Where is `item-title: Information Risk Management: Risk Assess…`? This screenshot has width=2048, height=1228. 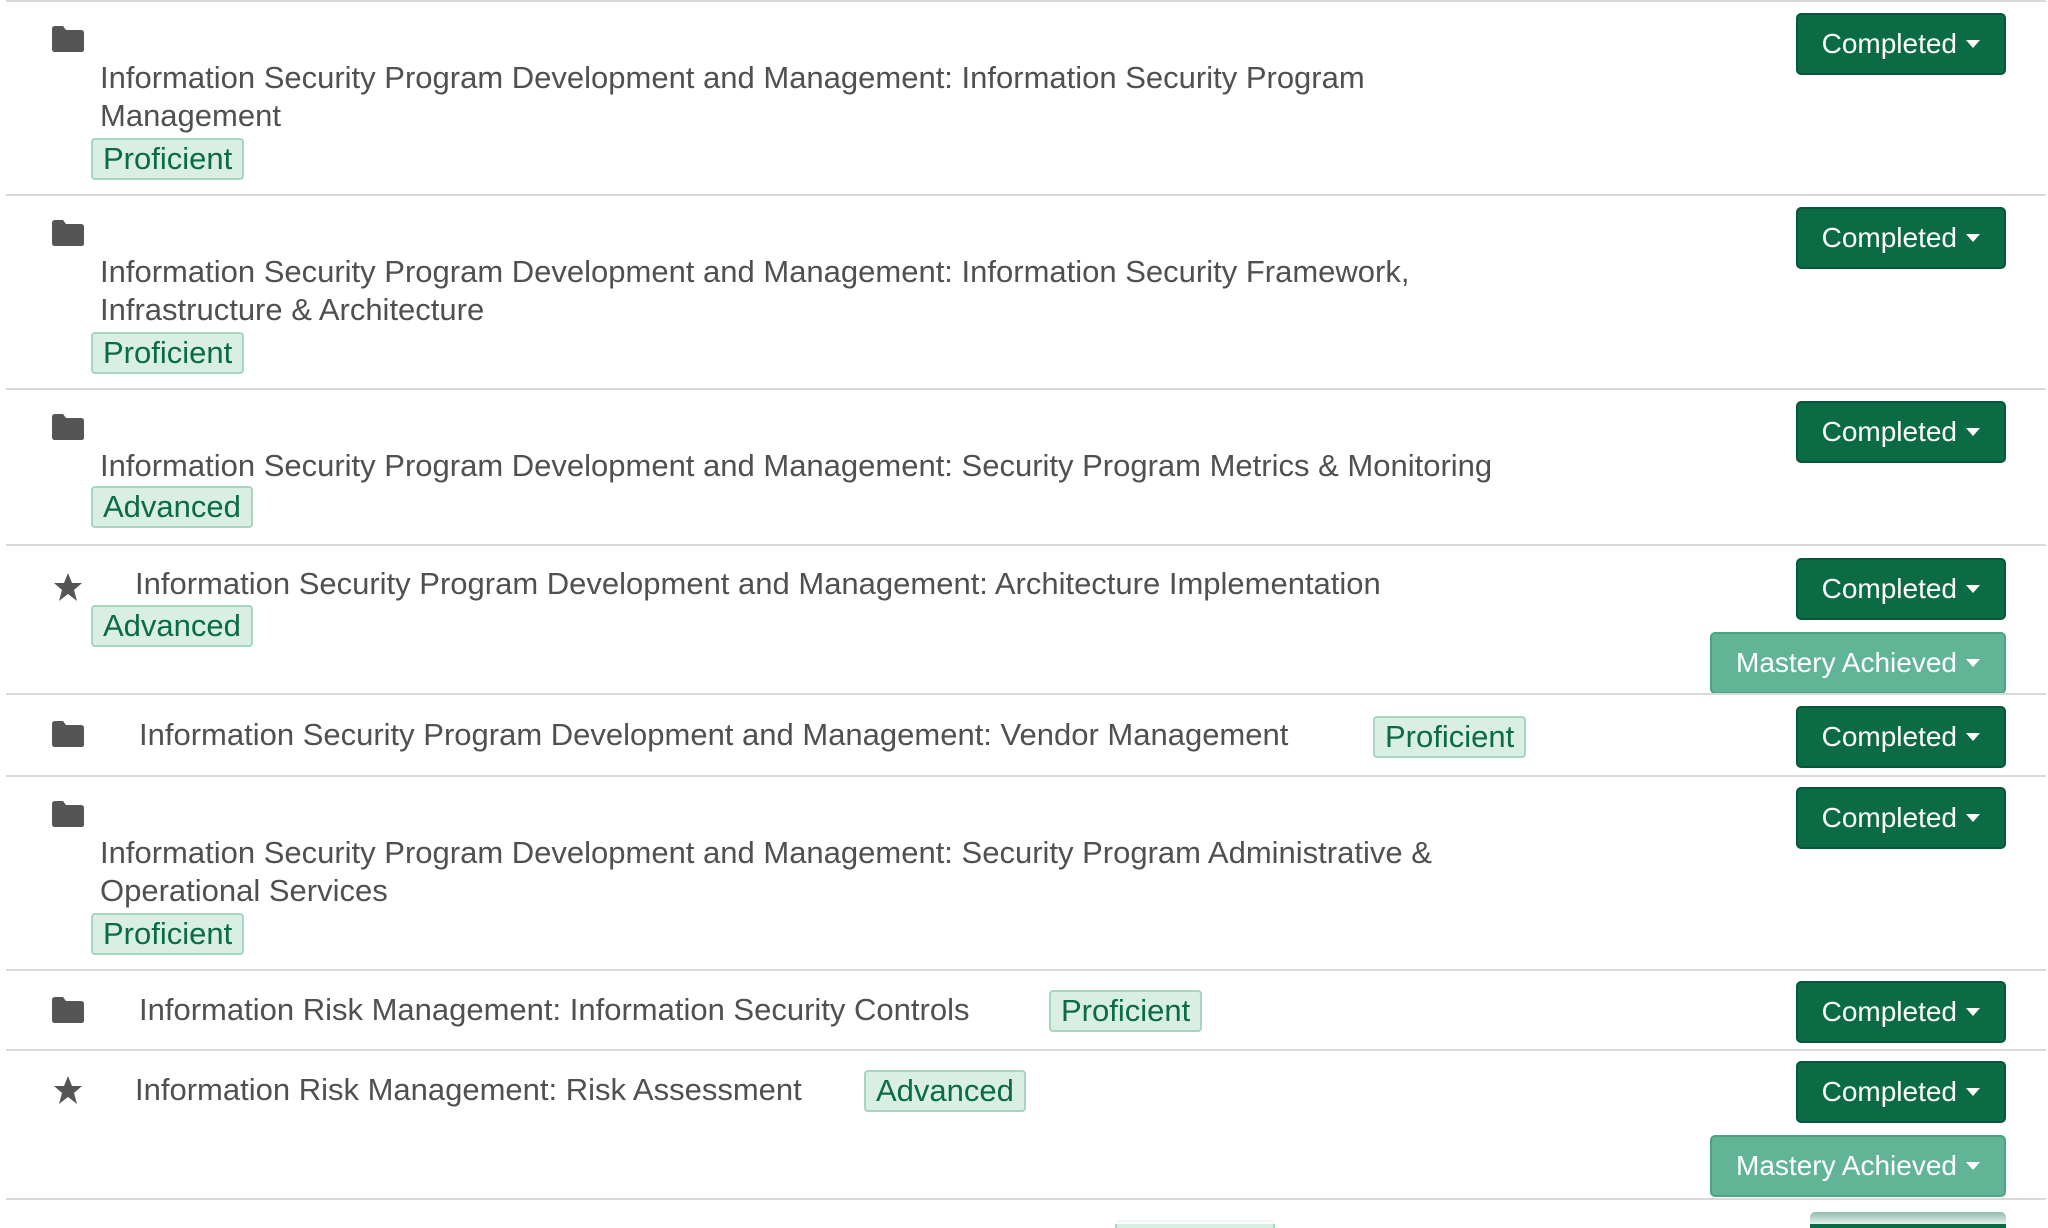
item-title: Information Risk Management: Risk Assess… is located at coordinates (468, 1090).